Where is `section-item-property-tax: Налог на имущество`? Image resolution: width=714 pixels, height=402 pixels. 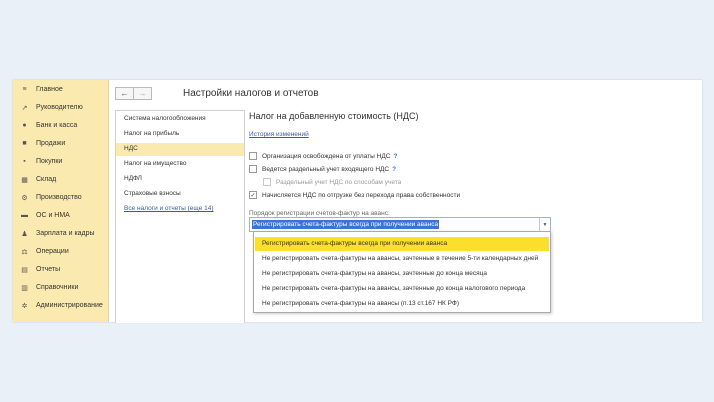 section-item-property-tax: Налог на имущество is located at coordinates (180, 164).